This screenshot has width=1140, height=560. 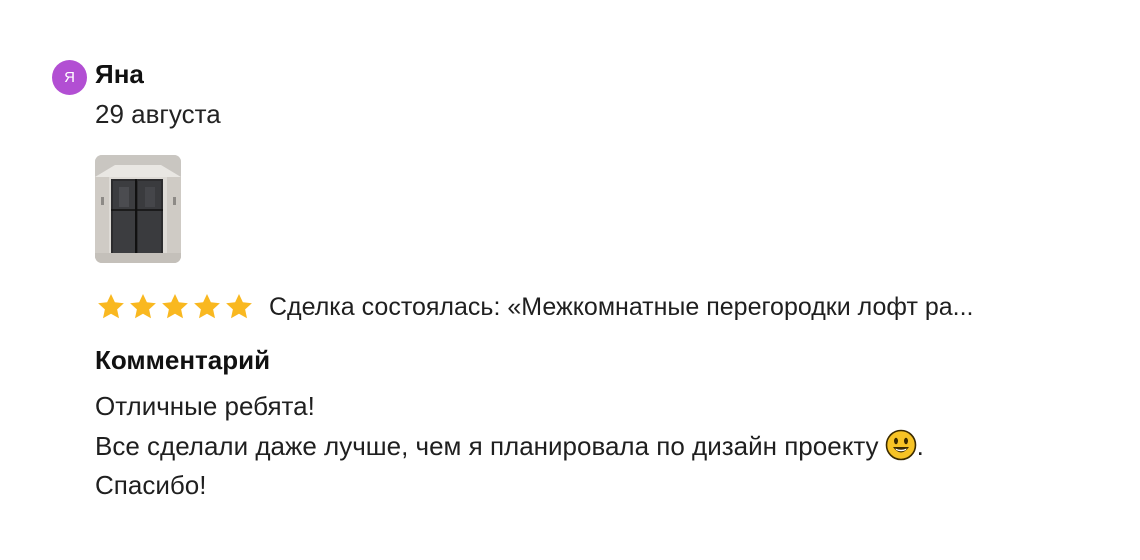 What do you see at coordinates (151, 485) in the screenshot?
I see `comment-line: Спасибо!` at bounding box center [151, 485].